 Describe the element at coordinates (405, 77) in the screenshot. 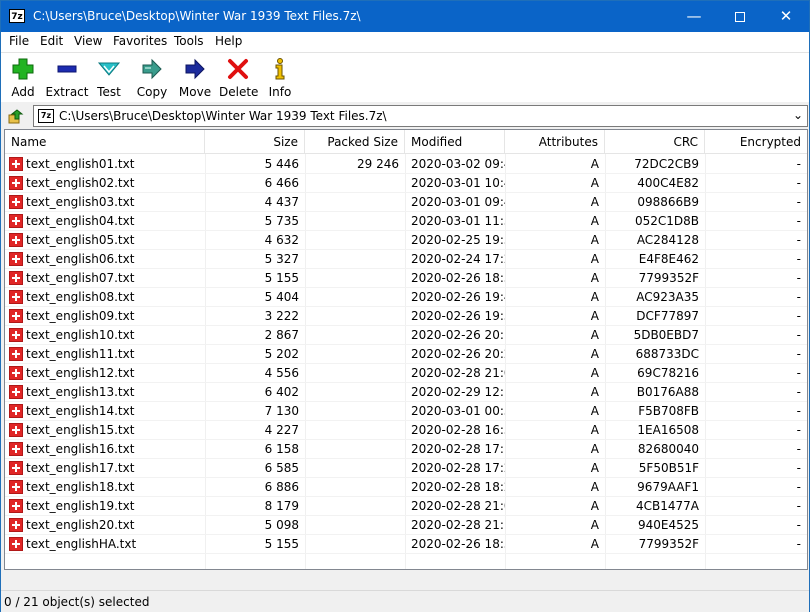

I see `toolbar: Add Extract Test Copy Move Delete Info` at that location.